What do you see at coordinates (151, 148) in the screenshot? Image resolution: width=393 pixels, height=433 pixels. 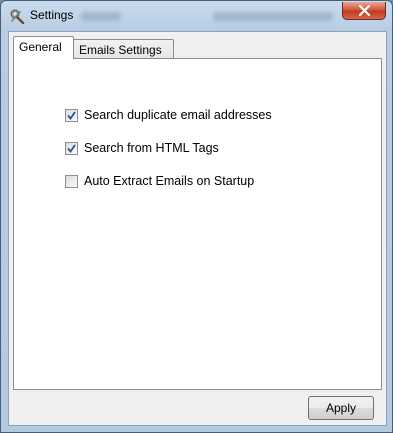 I see `search-html-tags-label: Search from HTML Tags` at bounding box center [151, 148].